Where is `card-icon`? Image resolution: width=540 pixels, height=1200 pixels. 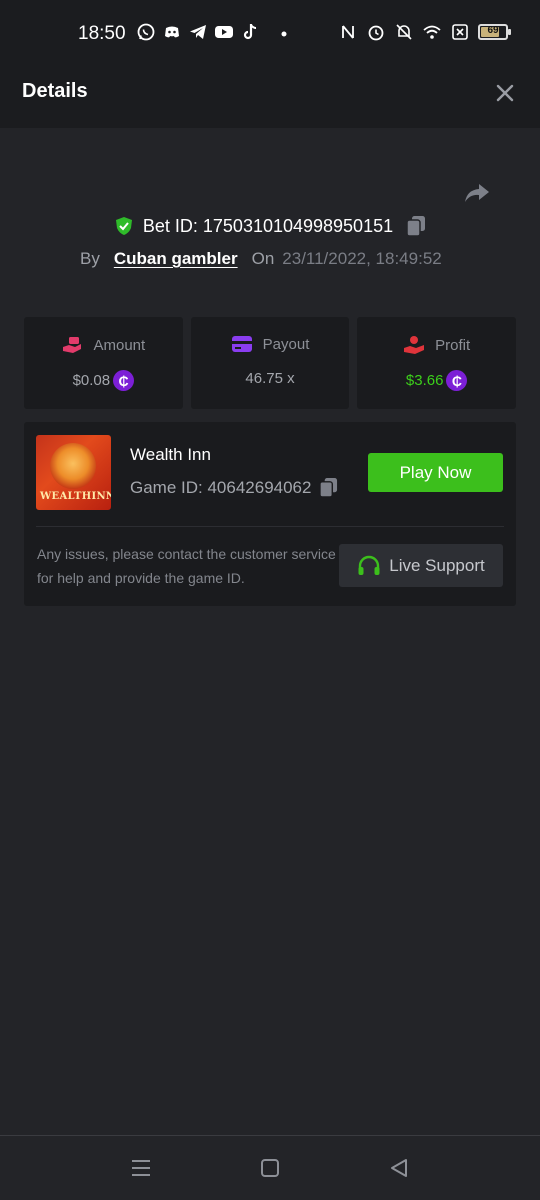
card-icon is located at coordinates (241, 344).